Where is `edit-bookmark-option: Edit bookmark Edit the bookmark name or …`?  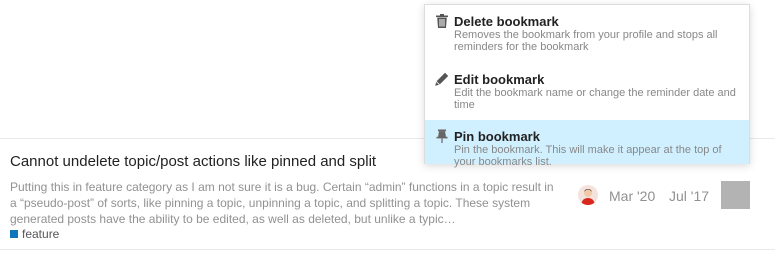 edit-bookmark-option: Edit bookmark Edit the bookmark name or … is located at coordinates (587, 91).